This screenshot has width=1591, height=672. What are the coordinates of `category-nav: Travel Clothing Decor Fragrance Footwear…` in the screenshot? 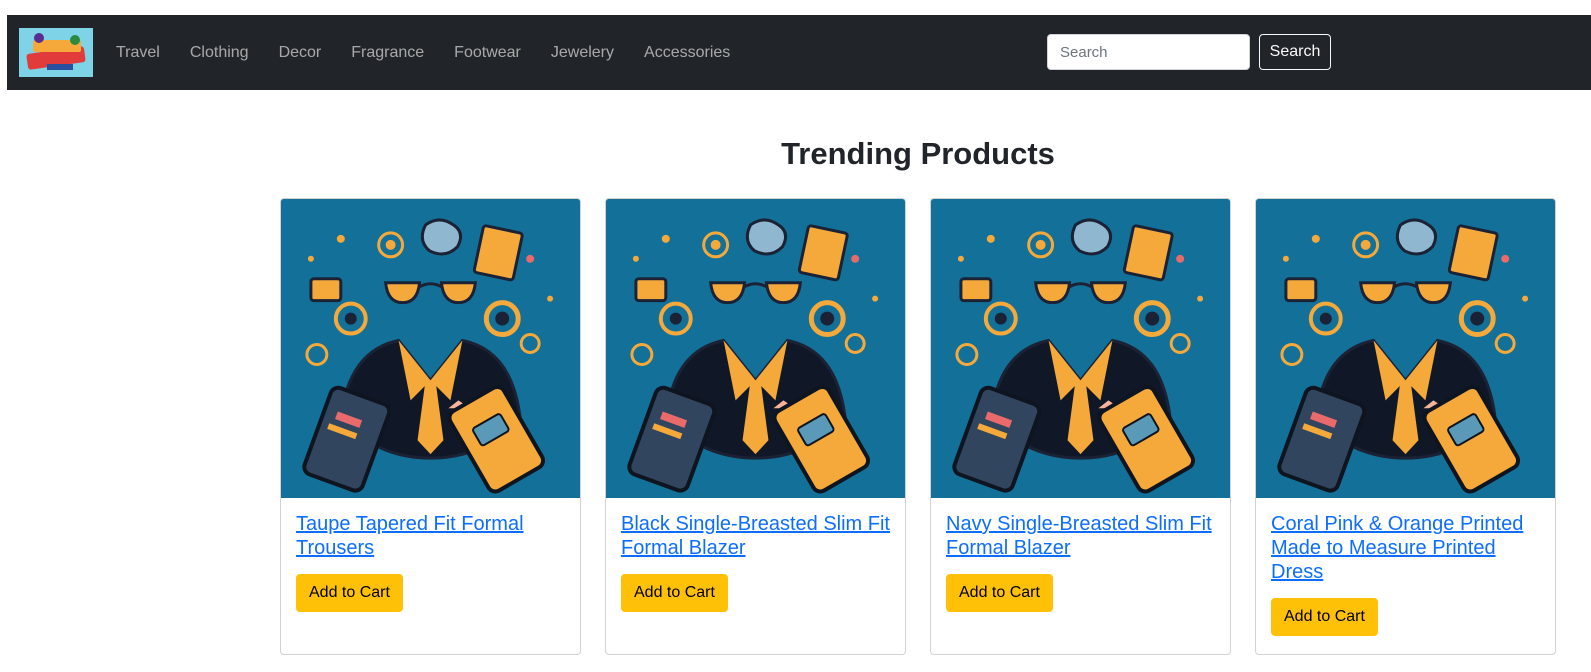 It's located at (438, 52).